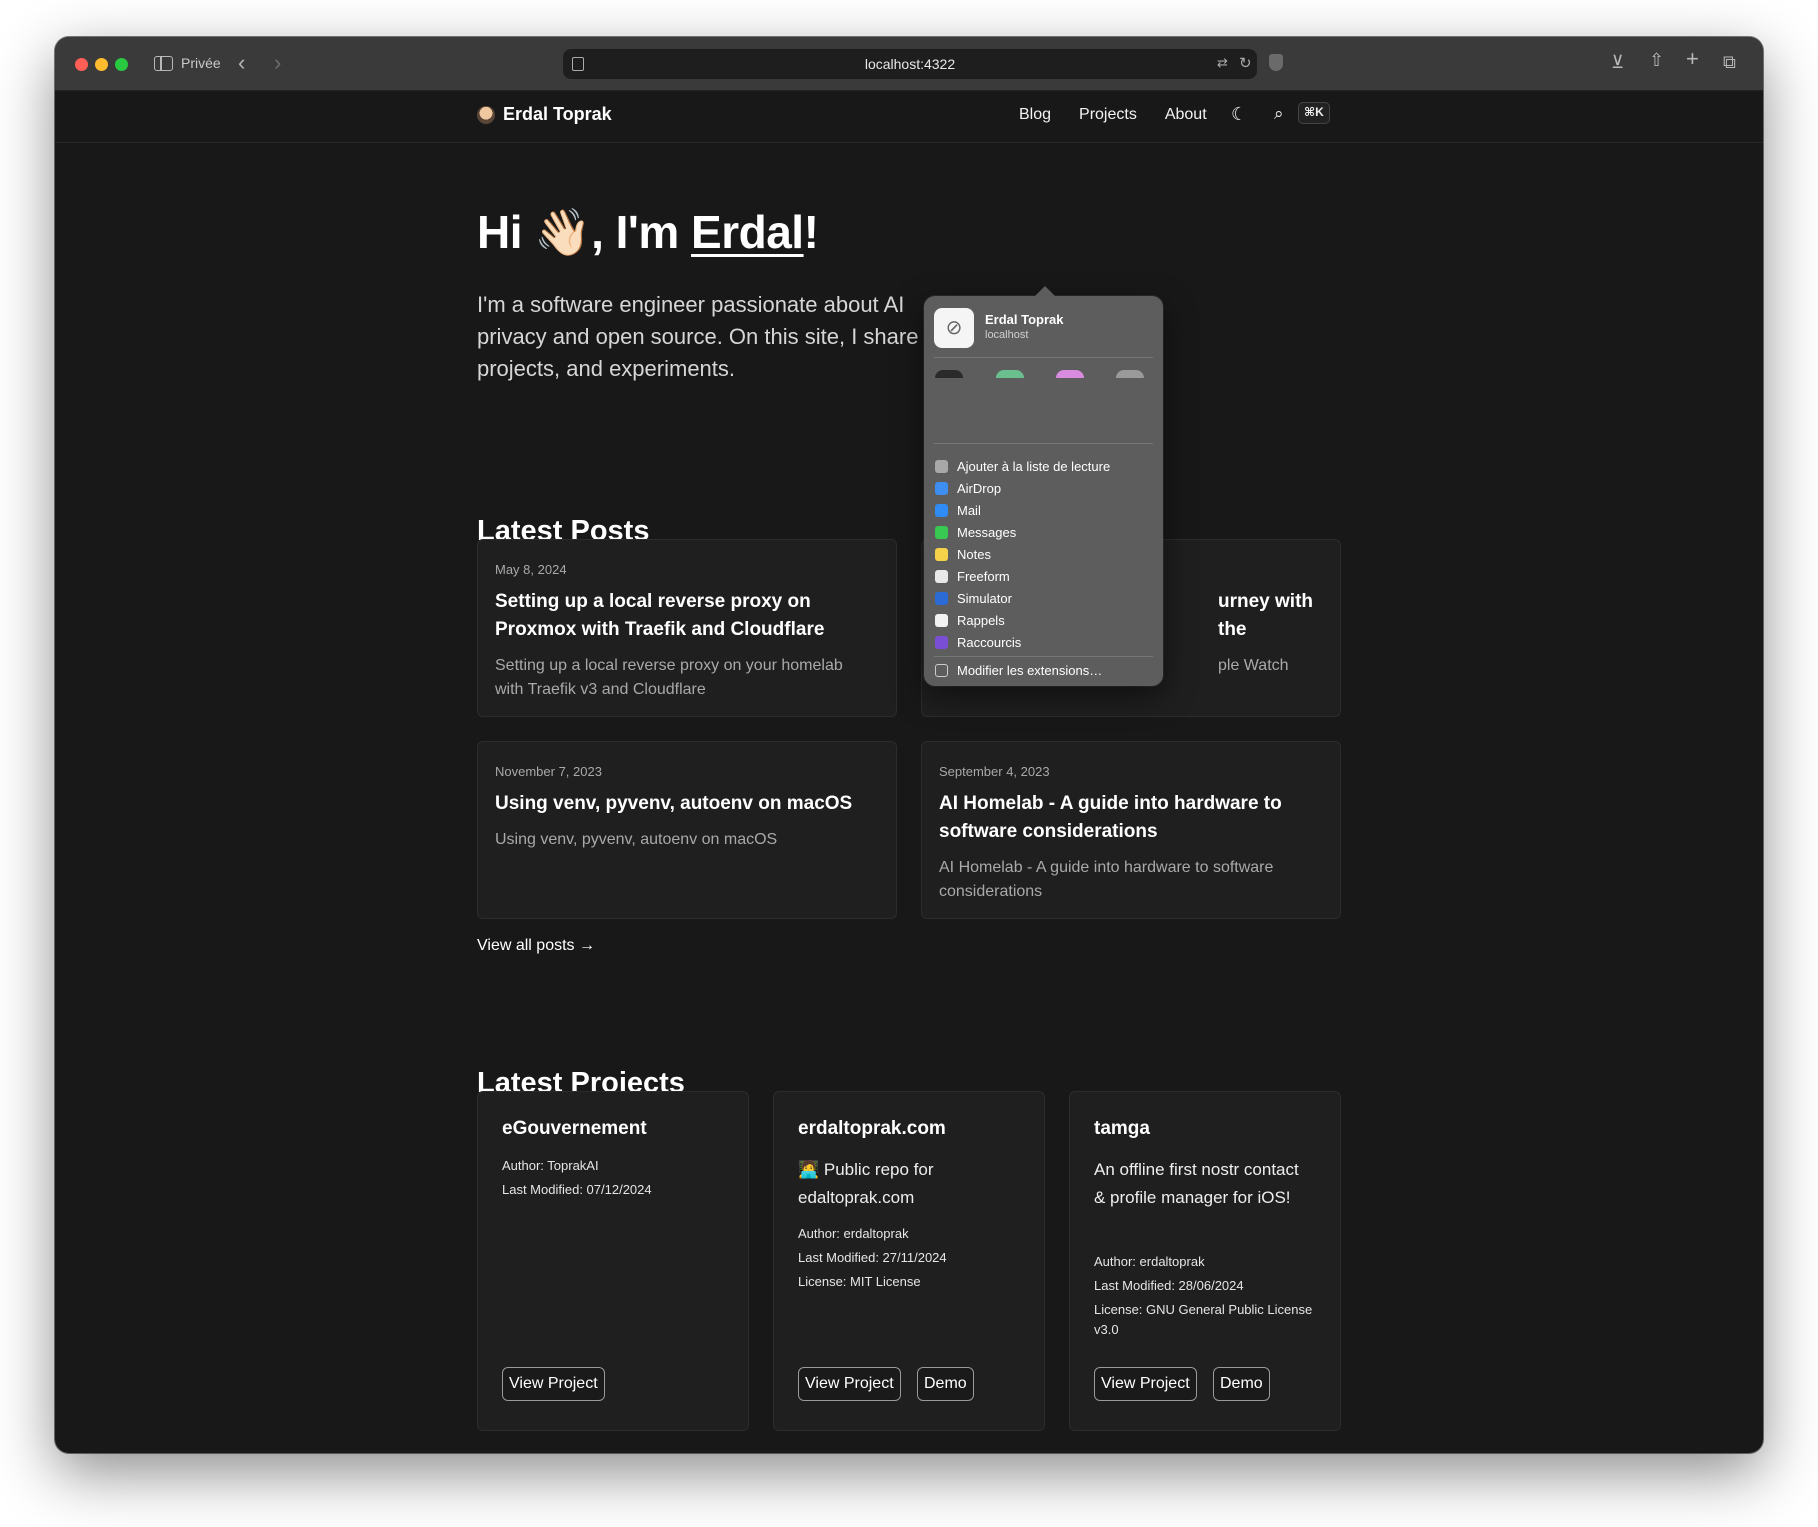 This screenshot has height=1527, width=1818. What do you see at coordinates (1022, 488) in the screenshot?
I see `share-item-airdrop: AirDrop` at bounding box center [1022, 488].